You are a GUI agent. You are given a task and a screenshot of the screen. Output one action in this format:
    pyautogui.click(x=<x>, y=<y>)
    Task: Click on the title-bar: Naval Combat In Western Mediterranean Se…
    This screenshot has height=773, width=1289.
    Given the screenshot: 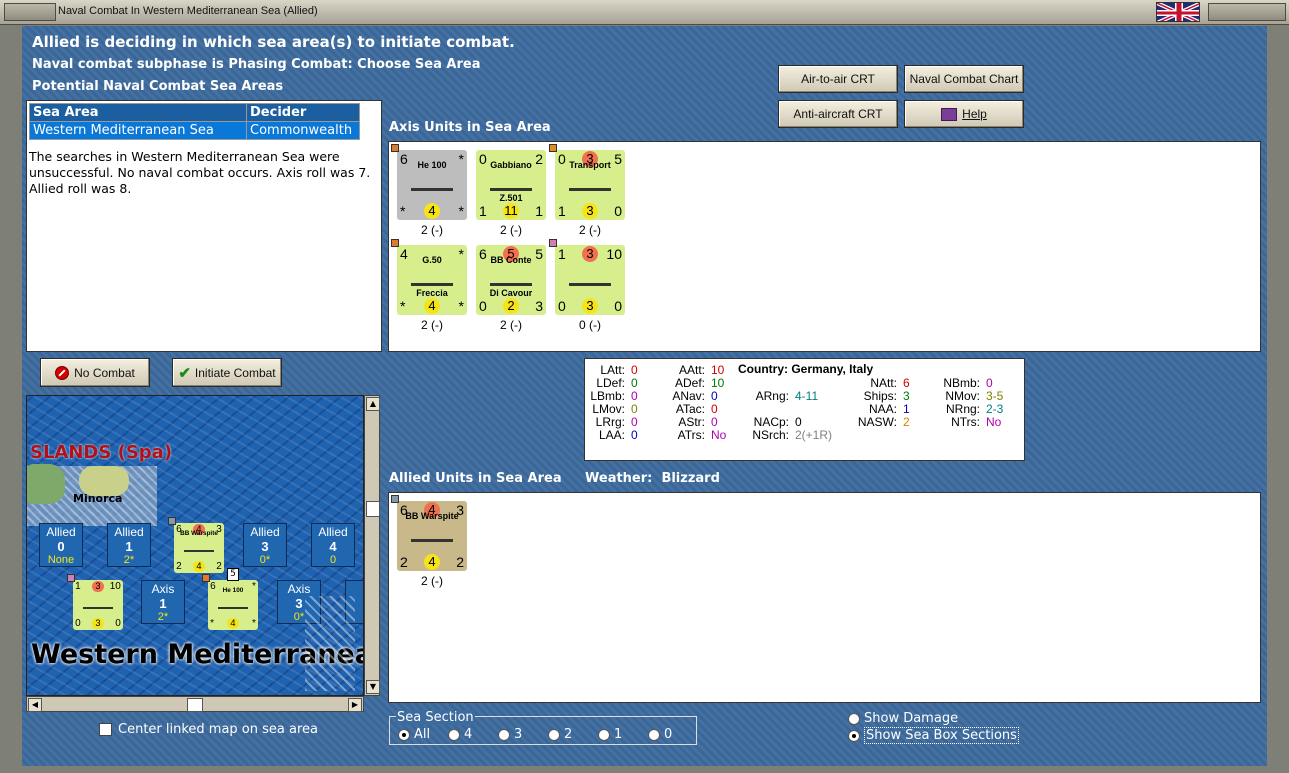 What is the action you would take?
    pyautogui.click(x=644, y=12)
    